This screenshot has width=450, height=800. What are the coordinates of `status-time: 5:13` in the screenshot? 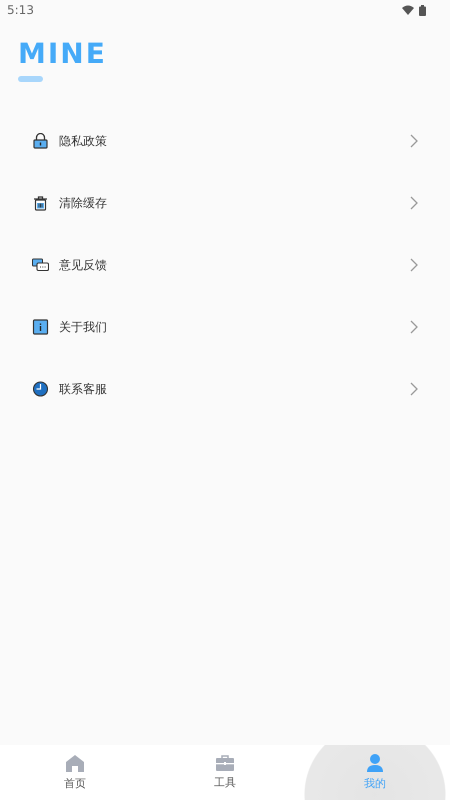 It's located at (20, 10).